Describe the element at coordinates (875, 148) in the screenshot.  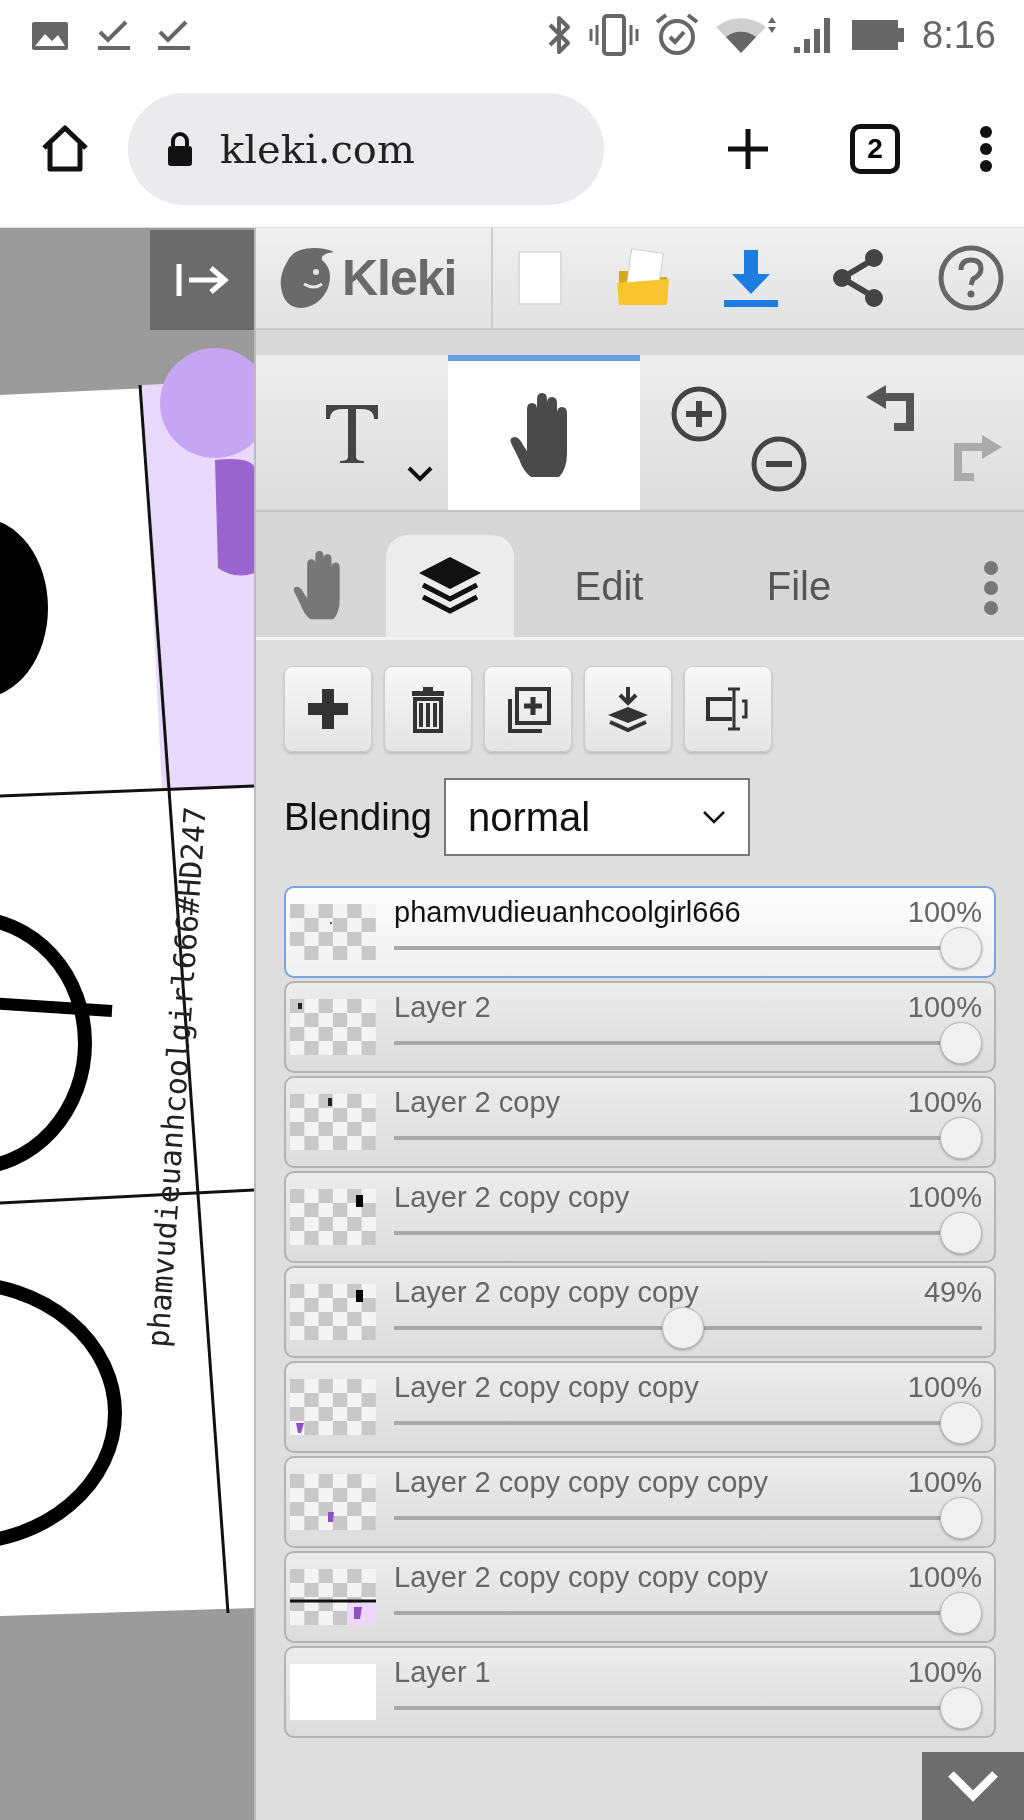
I see `tab-count-button: 2` at that location.